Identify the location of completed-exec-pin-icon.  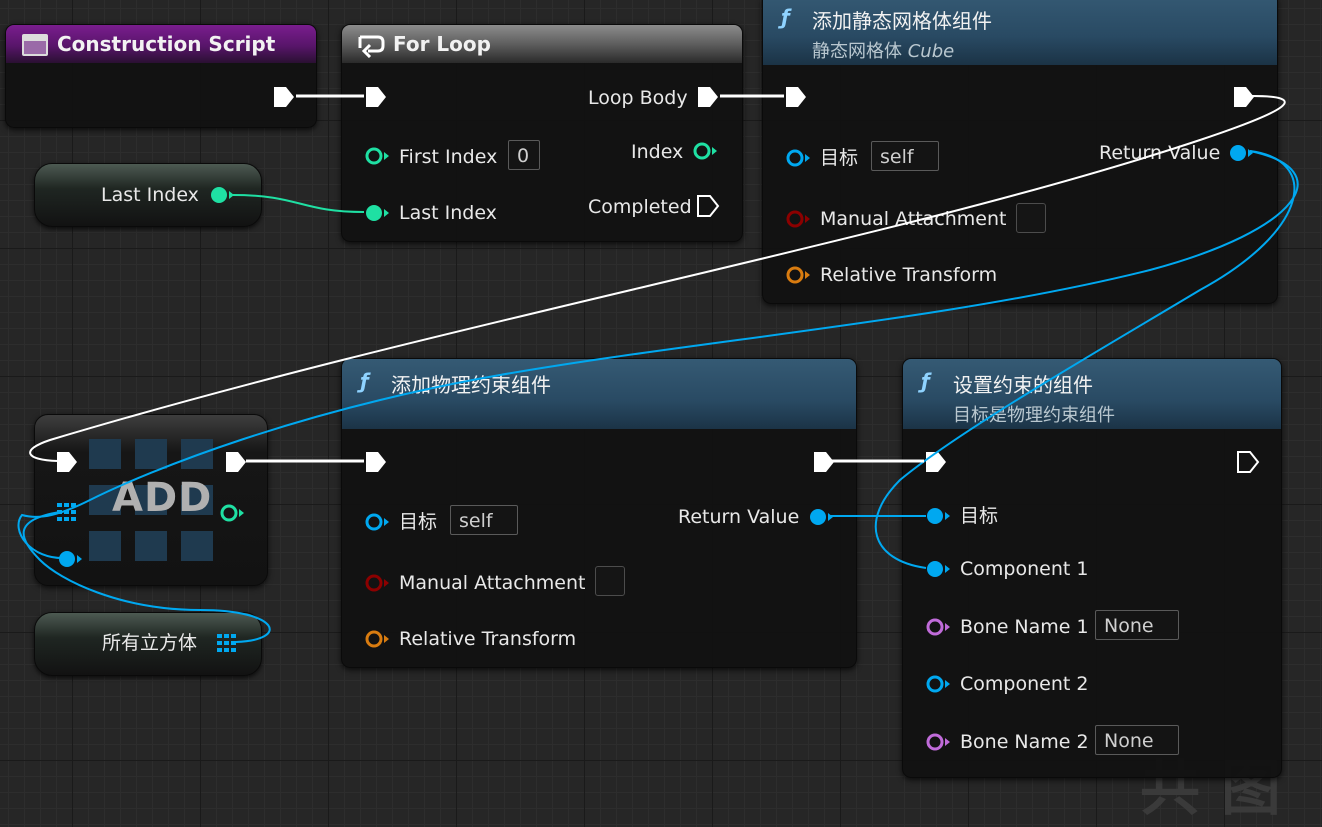
(708, 206).